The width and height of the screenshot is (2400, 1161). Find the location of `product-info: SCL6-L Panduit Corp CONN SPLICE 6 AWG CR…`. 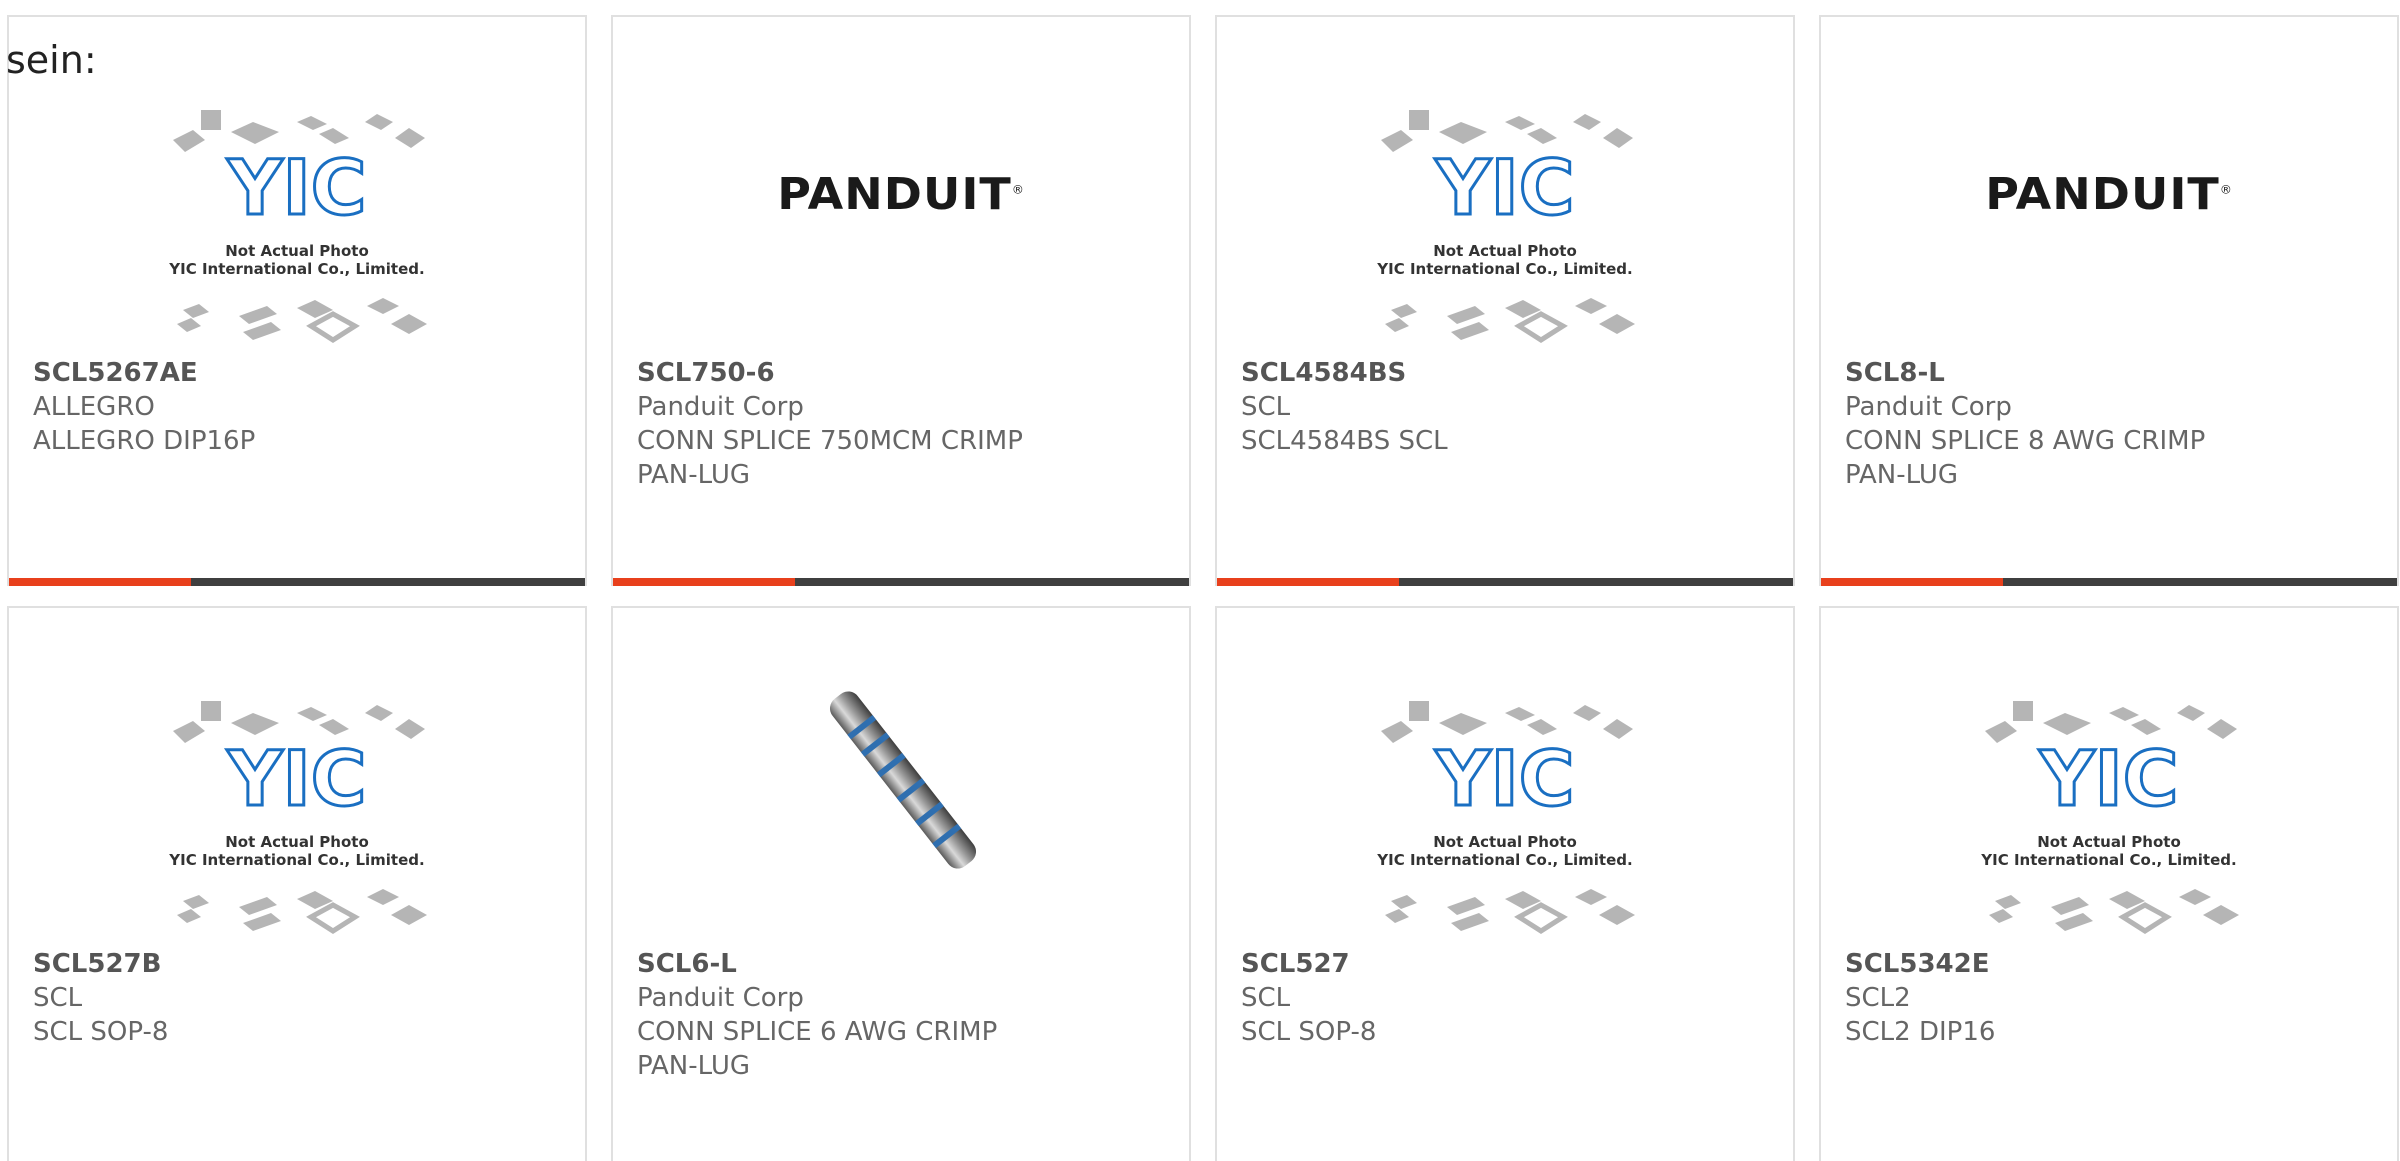

product-info: SCL6-L Panduit Corp CONN SPLICE 6 AWG CR… is located at coordinates (903, 1015).